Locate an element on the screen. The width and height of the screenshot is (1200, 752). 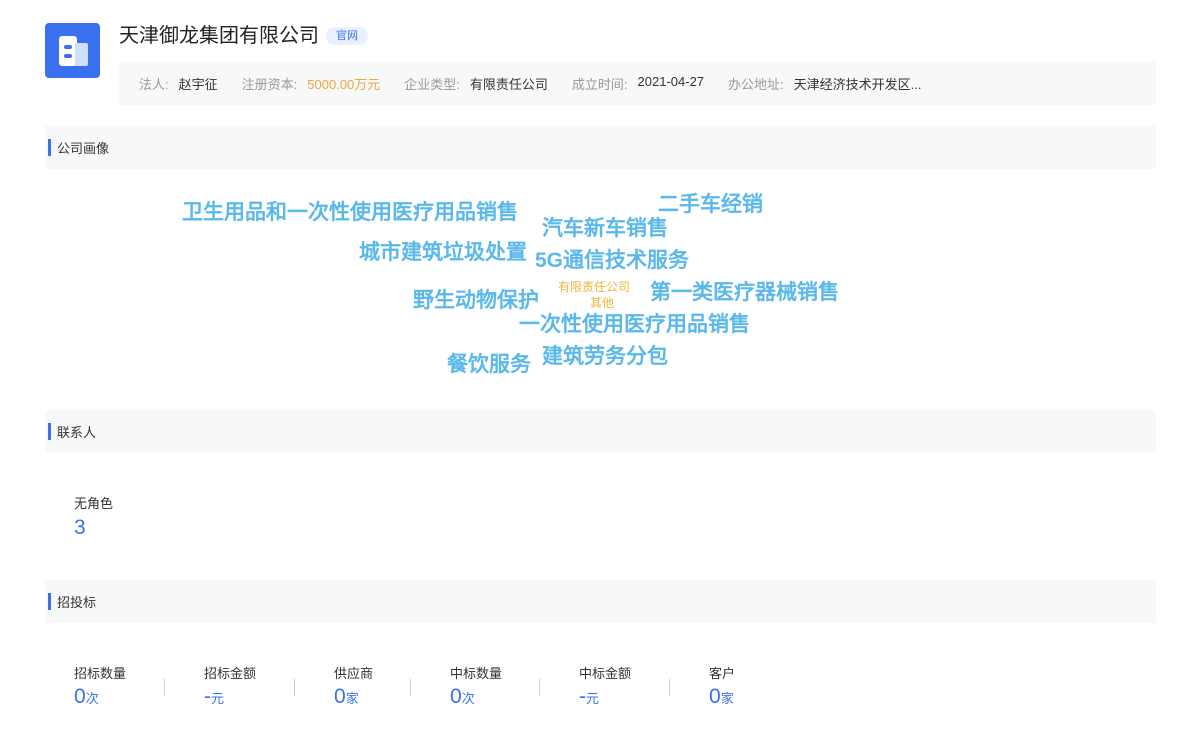
stat-tender-amount: 招标金额 -元 is located at coordinates (249, 686).